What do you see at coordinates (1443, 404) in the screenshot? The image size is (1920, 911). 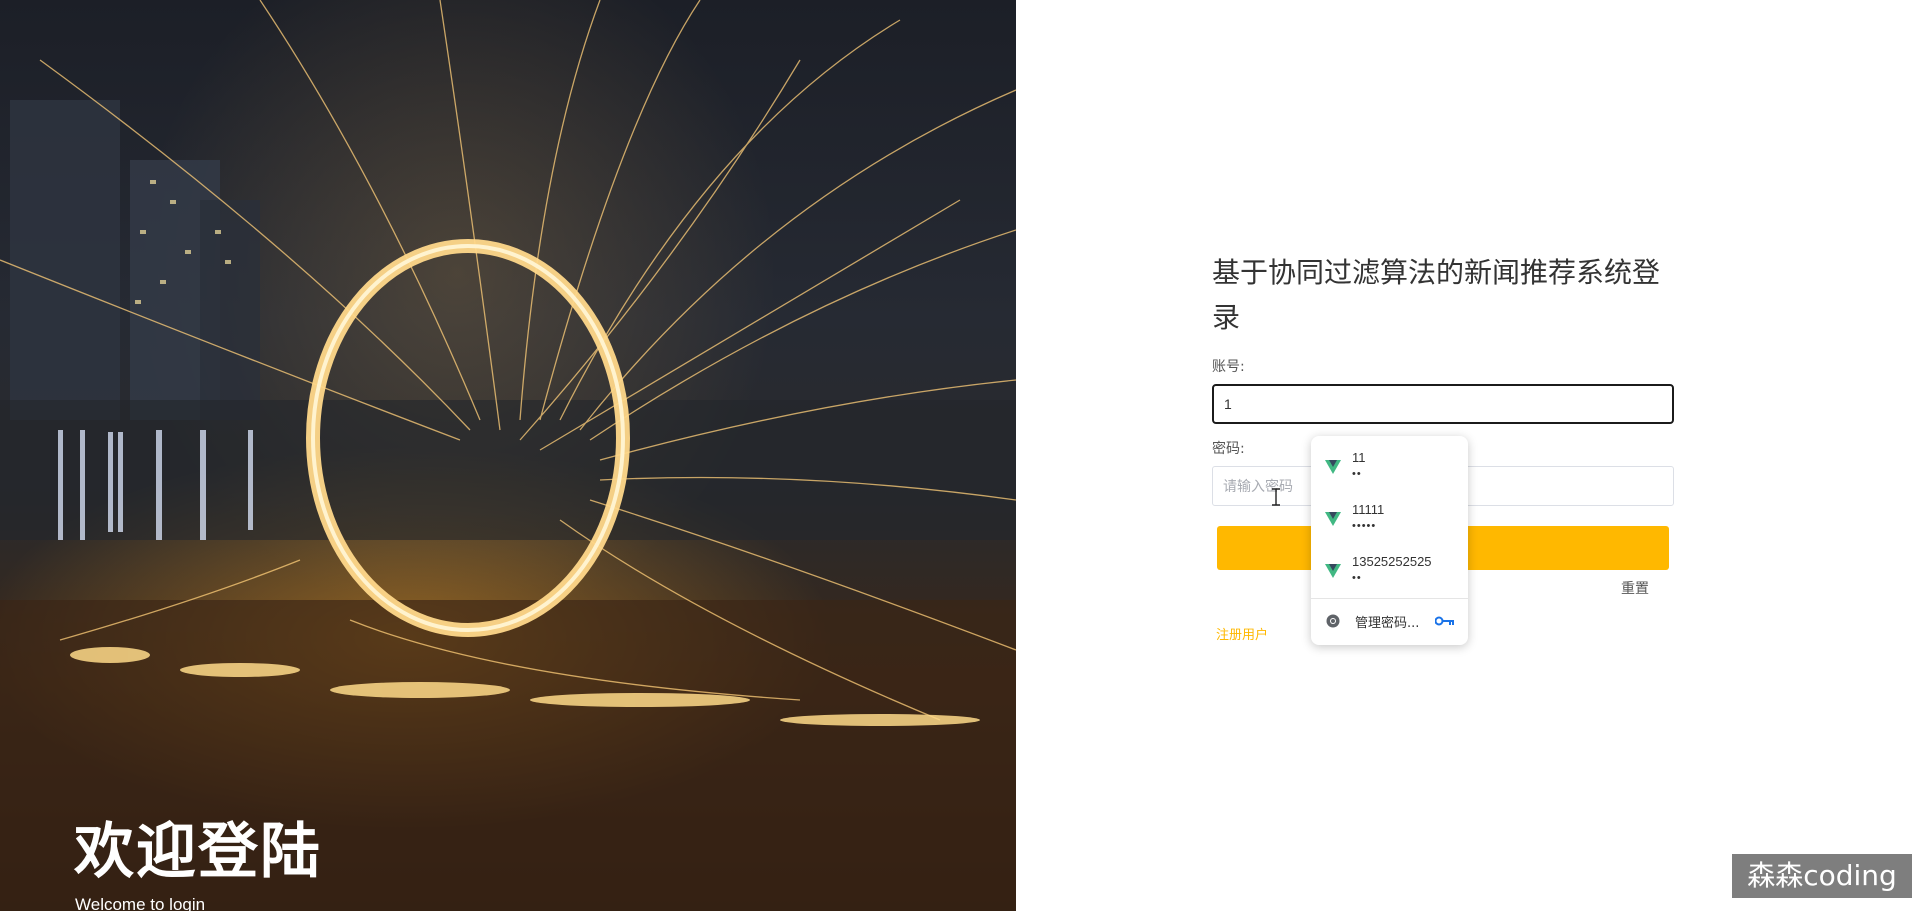 I see `account-input` at bounding box center [1443, 404].